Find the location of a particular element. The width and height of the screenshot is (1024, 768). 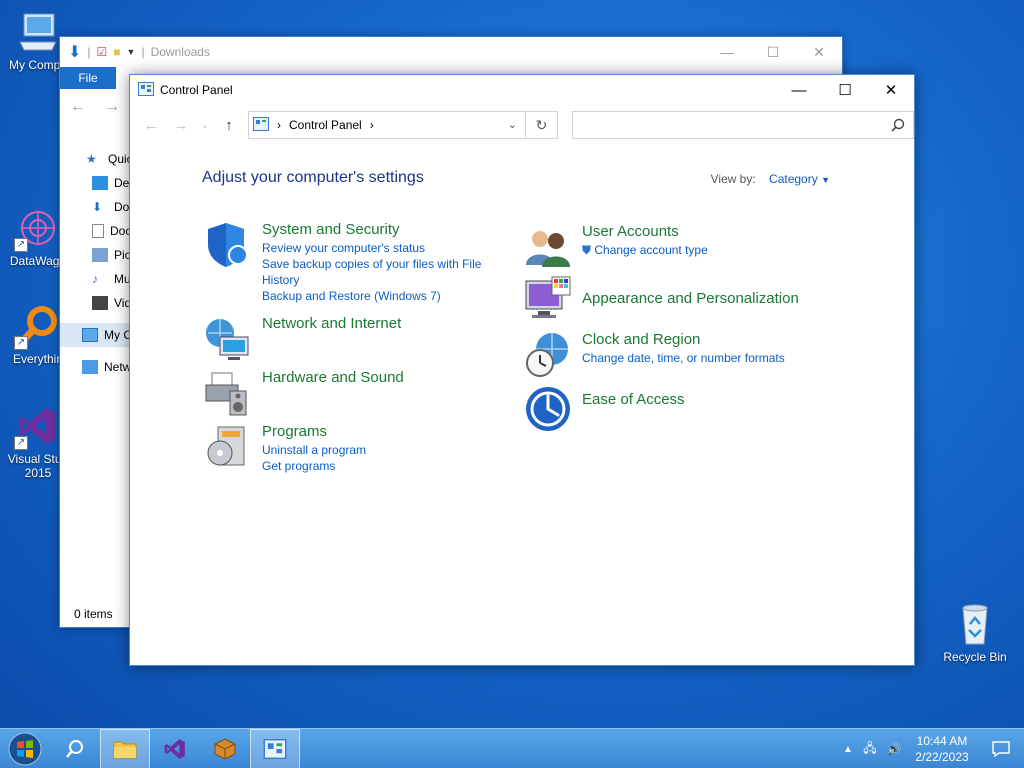

package-icon is located at coordinates (225, 748).